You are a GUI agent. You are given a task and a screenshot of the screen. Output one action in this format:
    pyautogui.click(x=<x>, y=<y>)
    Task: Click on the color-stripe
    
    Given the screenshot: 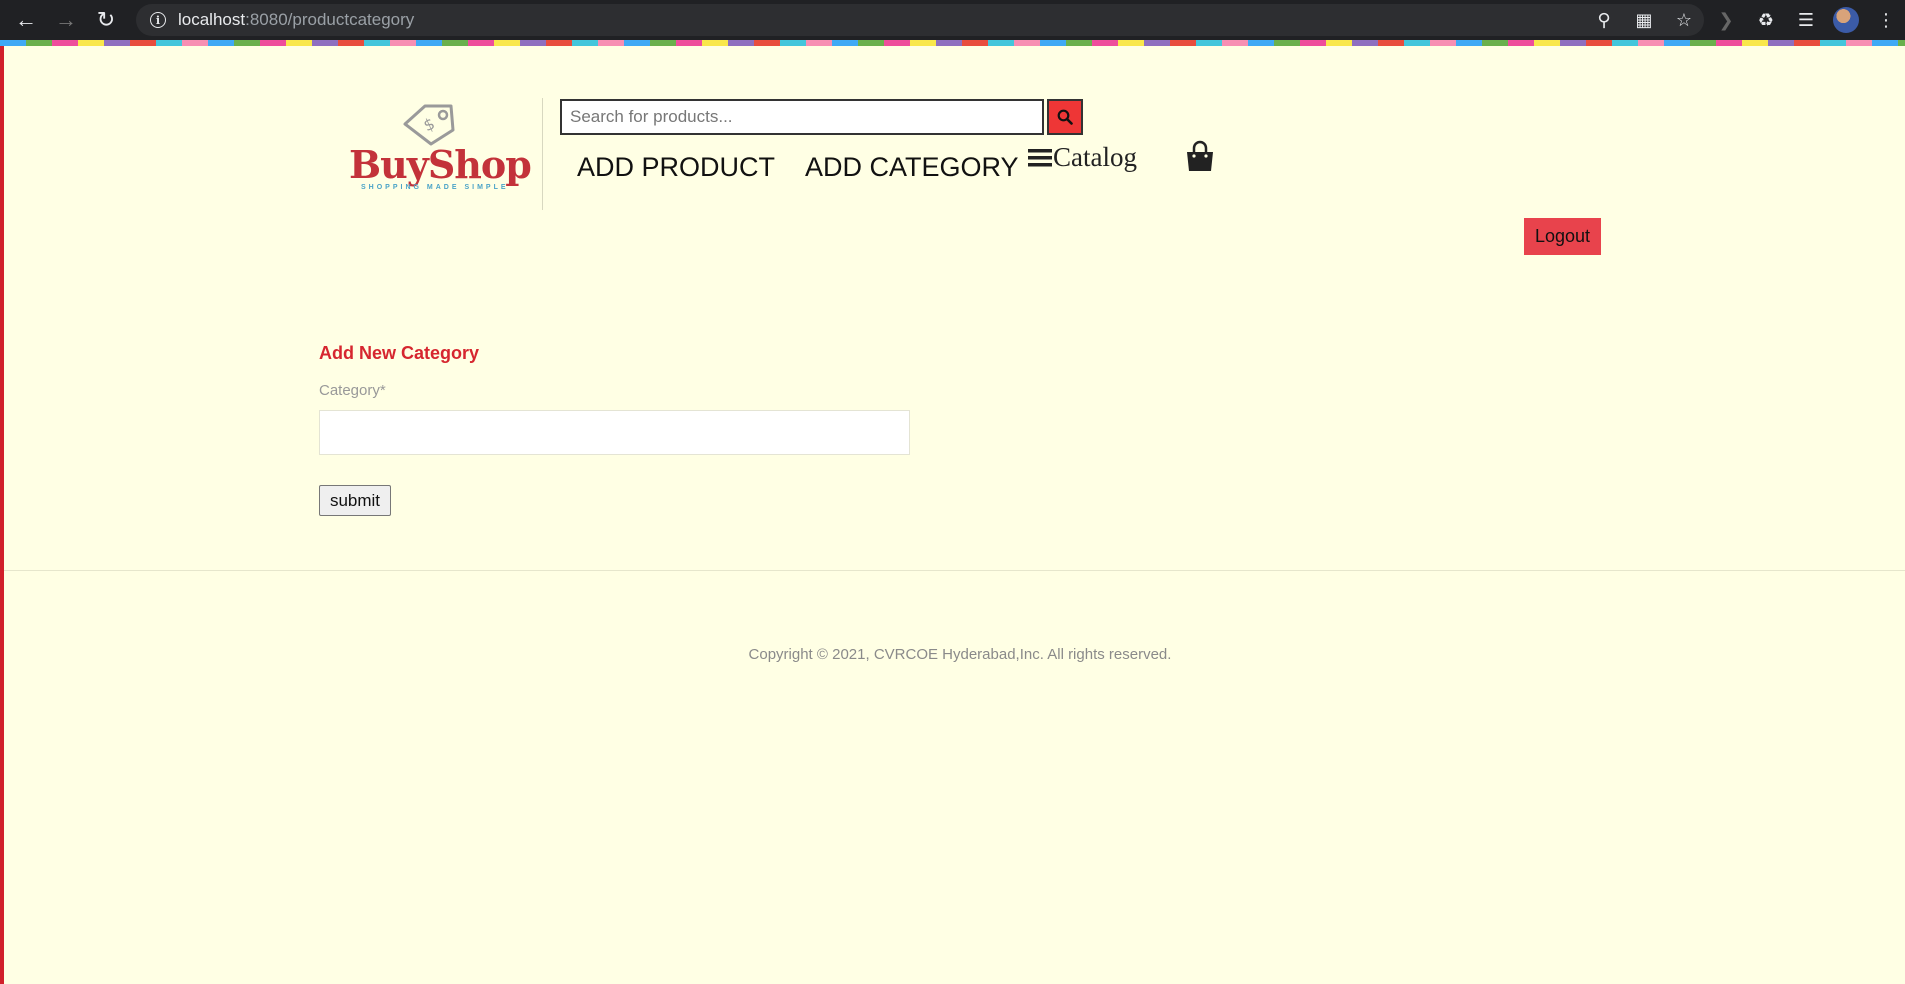 What is the action you would take?
    pyautogui.click(x=952, y=43)
    